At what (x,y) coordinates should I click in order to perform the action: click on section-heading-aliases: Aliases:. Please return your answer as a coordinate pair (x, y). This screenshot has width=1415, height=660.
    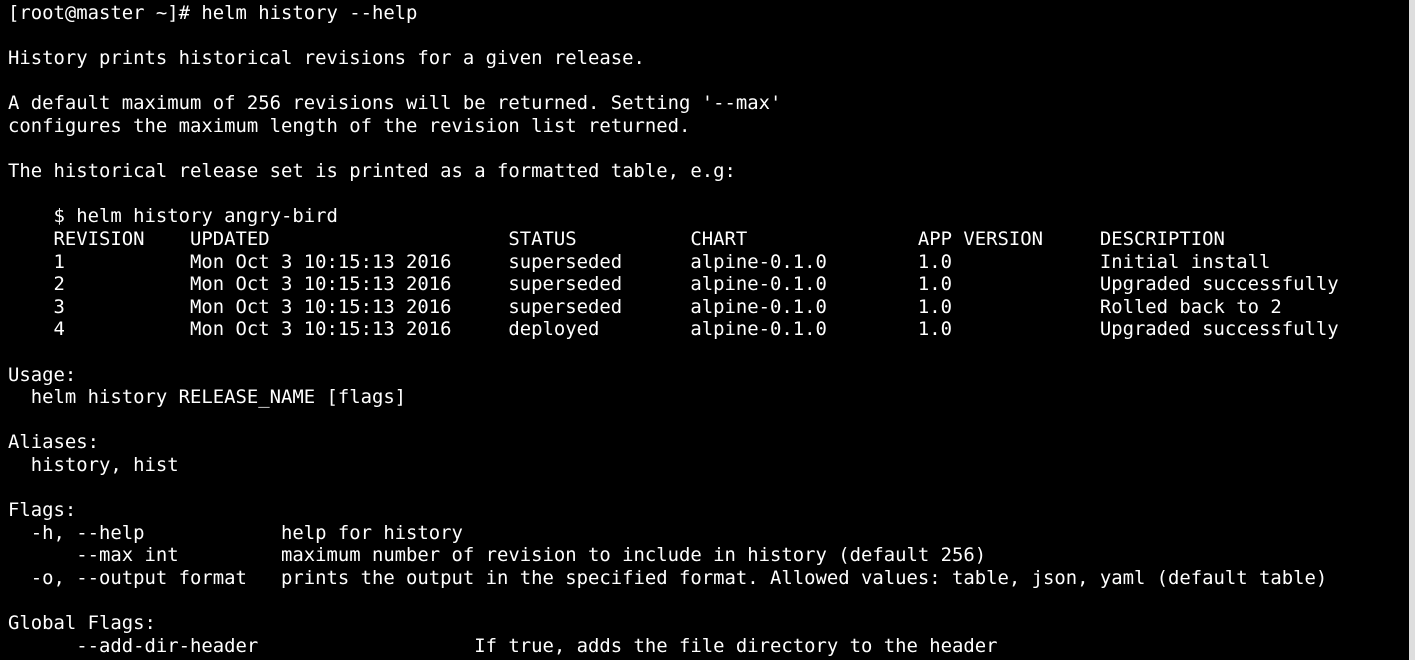
    Looking at the image, I should click on (53, 442).